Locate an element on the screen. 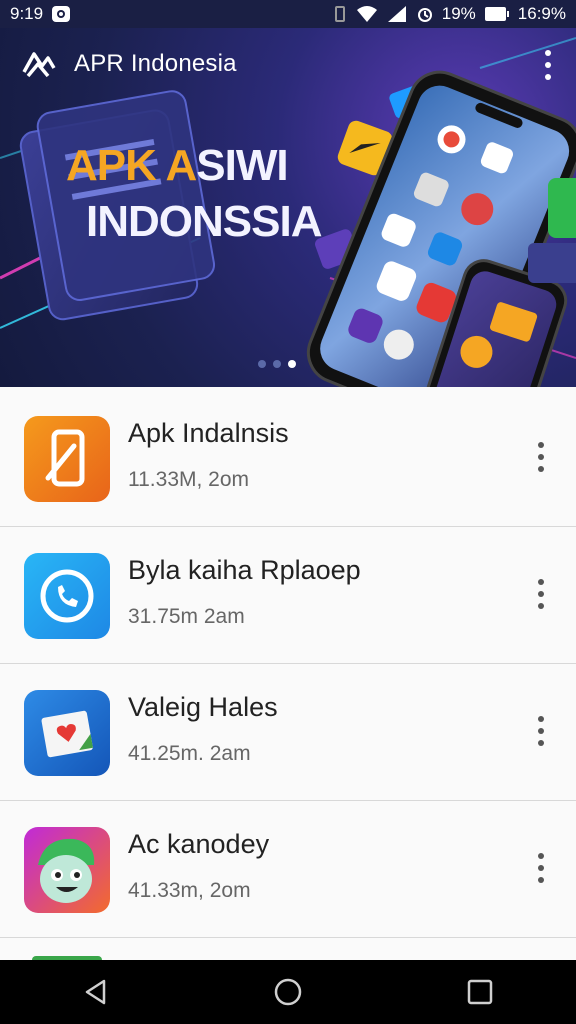 The width and height of the screenshot is (576, 1024). notification-icon is located at coordinates (61, 14).